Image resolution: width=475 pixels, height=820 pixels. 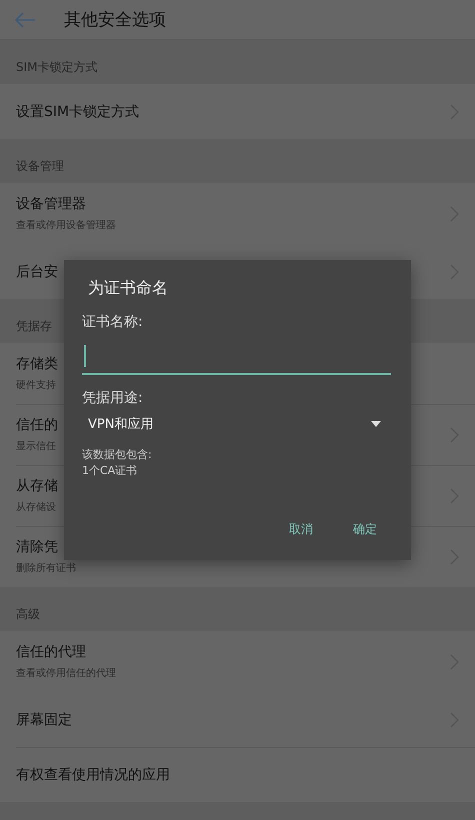 What do you see at coordinates (40, 166) in the screenshot?
I see `section-header: 设备管理` at bounding box center [40, 166].